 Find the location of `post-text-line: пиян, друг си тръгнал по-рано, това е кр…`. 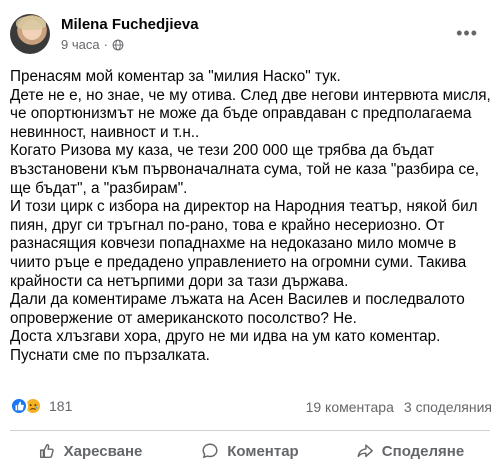

post-text-line: пиян, друг си тръгнал по-рано, това е кр… is located at coordinates (227, 225).